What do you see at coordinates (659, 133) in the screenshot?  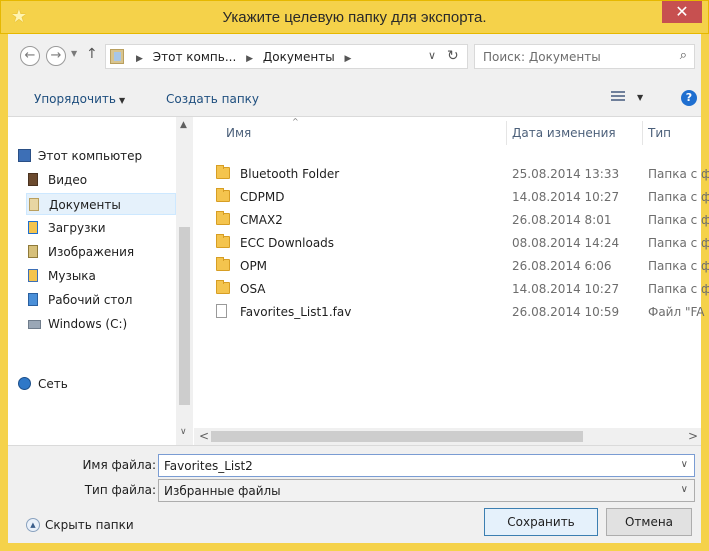 I see `column-header-type: Тип` at bounding box center [659, 133].